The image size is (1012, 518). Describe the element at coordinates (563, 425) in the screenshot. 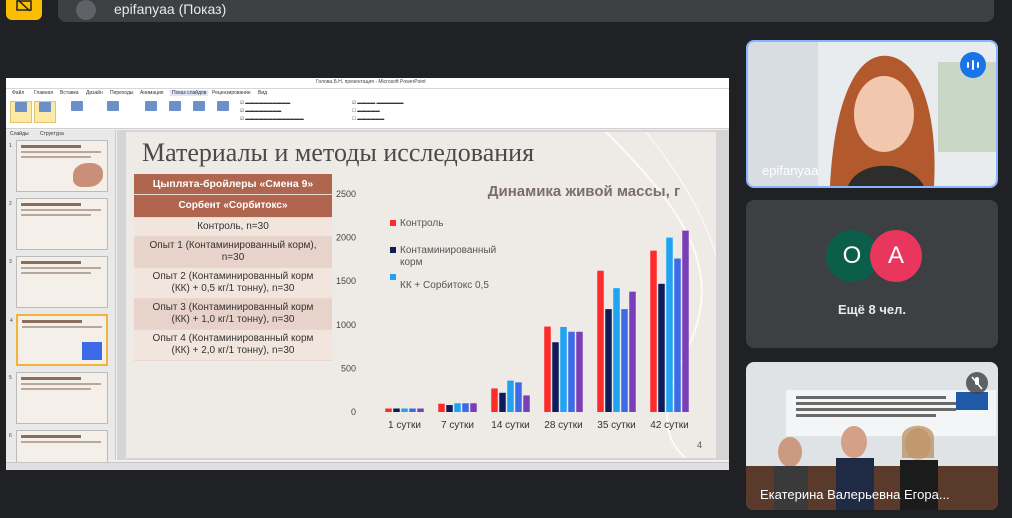

I see `x-tick-label: 28 сутки` at that location.